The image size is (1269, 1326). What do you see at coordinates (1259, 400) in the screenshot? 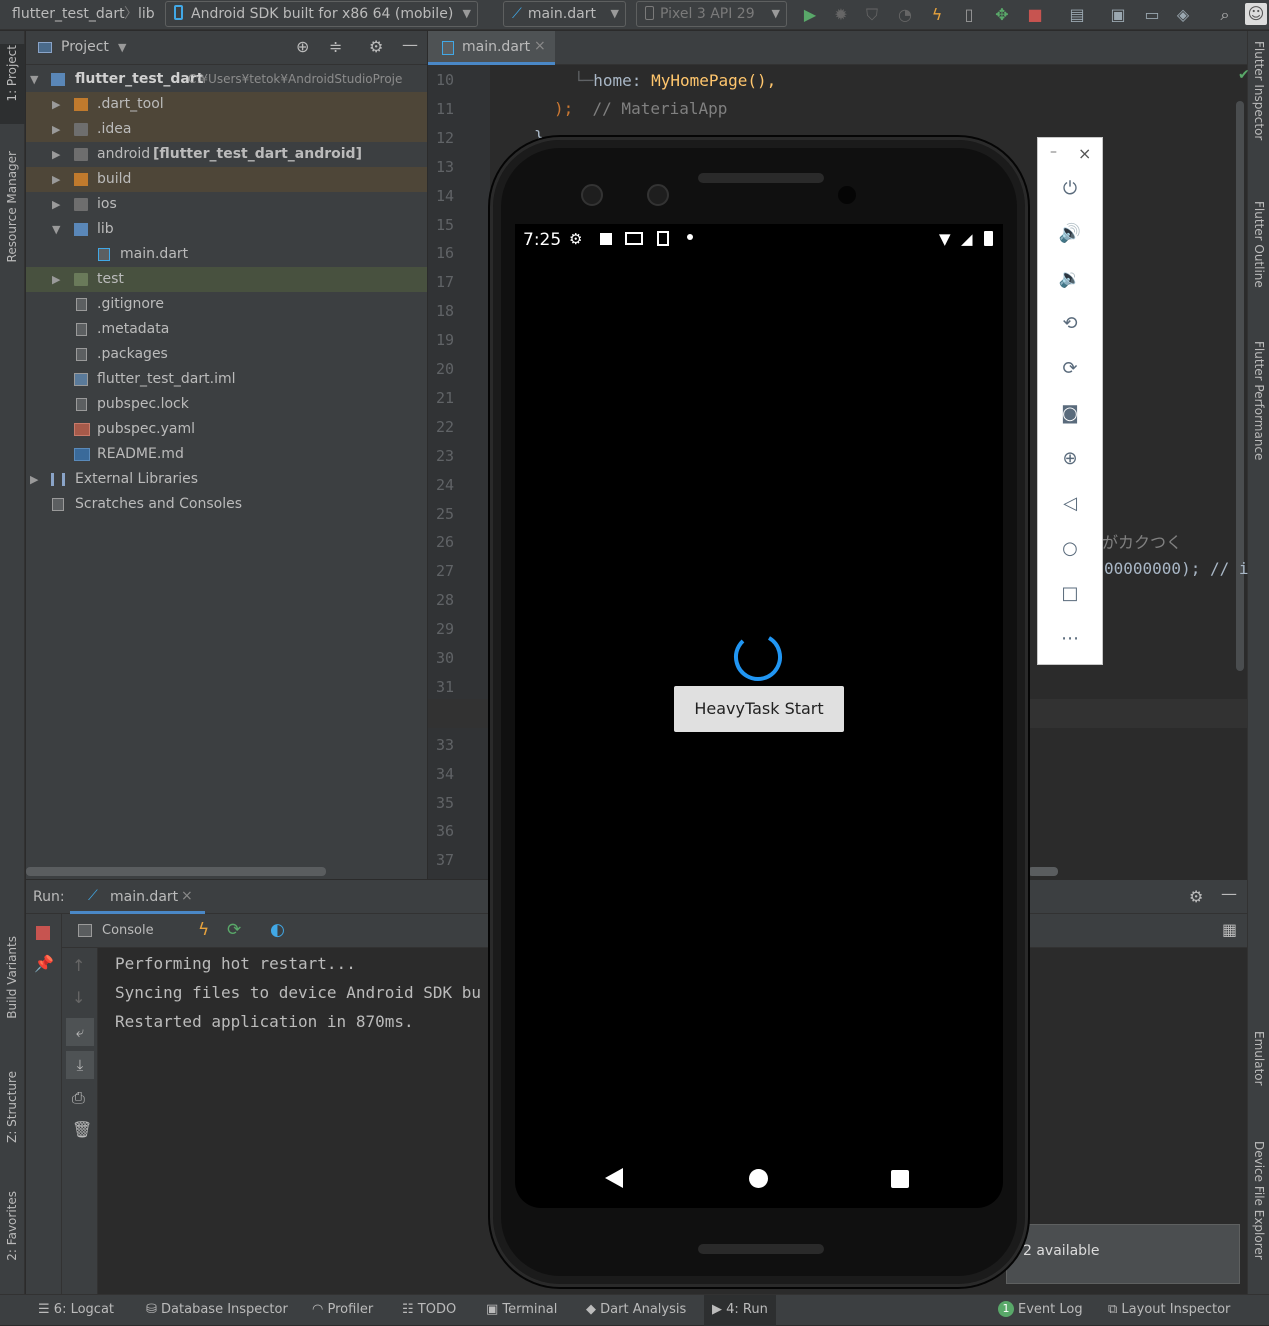
I see `tool-tab-flutter-performance: Flutter Performance` at bounding box center [1259, 400].